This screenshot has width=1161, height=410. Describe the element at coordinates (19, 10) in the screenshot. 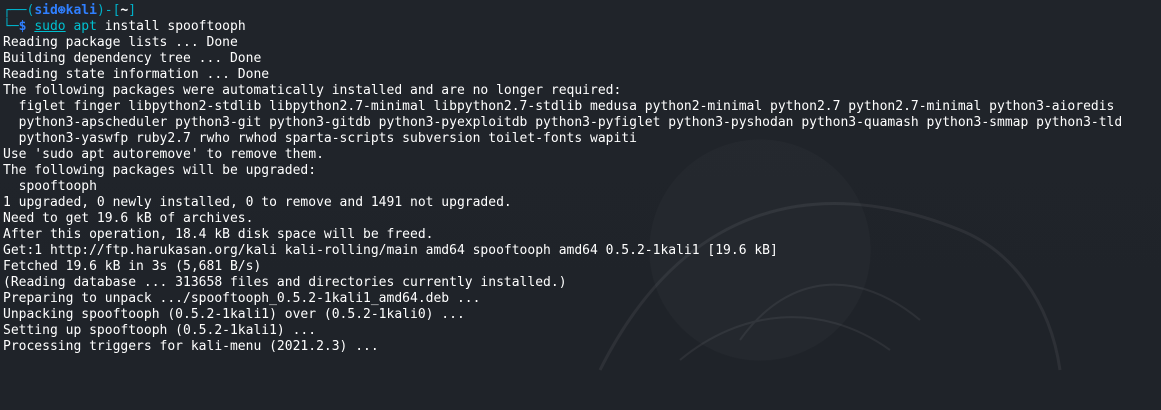

I see `prompt-frame-top-left: ┌──(` at that location.